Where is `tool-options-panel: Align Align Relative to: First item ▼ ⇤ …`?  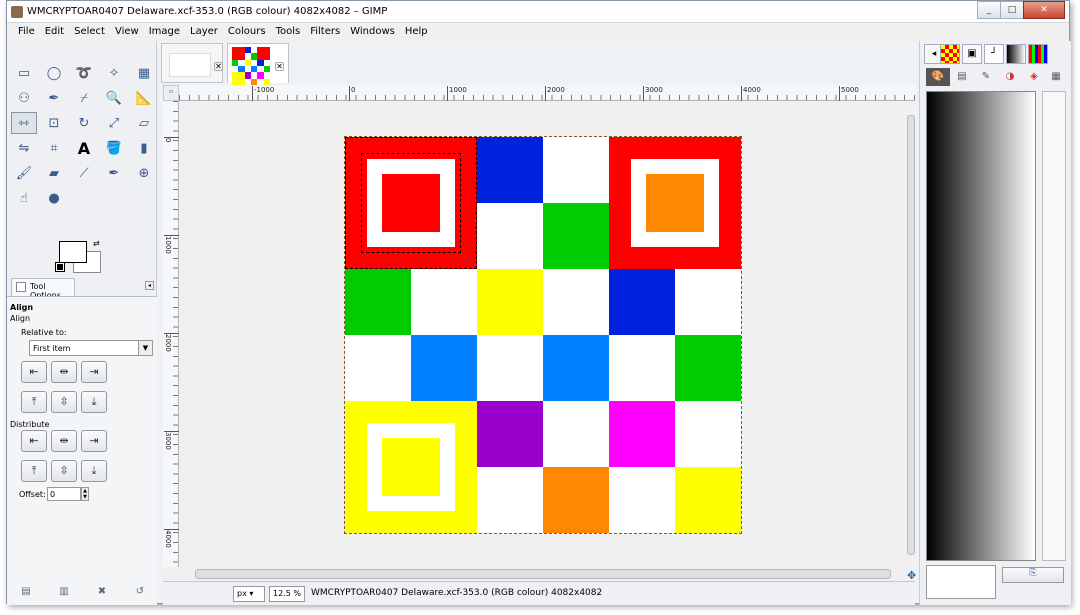 tool-options-panel: Align Align Relative to: First item ▼ ⇤ … is located at coordinates (82, 450).